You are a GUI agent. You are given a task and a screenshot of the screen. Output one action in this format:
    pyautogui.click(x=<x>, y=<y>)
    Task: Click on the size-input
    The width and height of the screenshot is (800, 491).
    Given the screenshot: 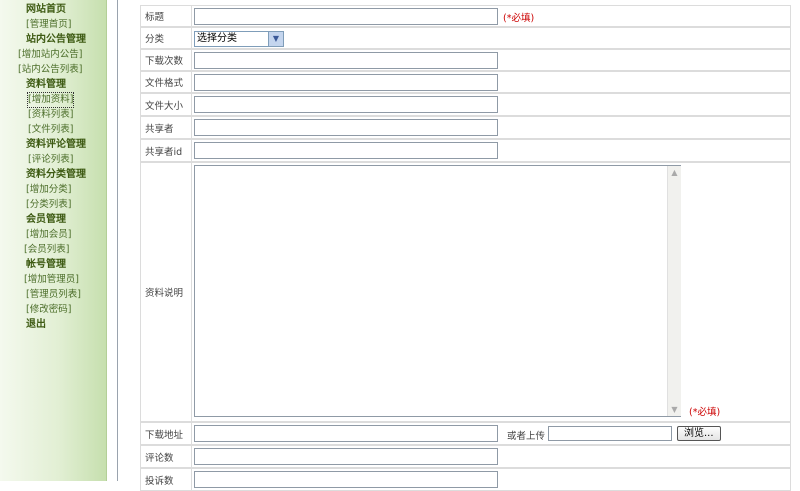 What is the action you would take?
    pyautogui.click(x=346, y=104)
    